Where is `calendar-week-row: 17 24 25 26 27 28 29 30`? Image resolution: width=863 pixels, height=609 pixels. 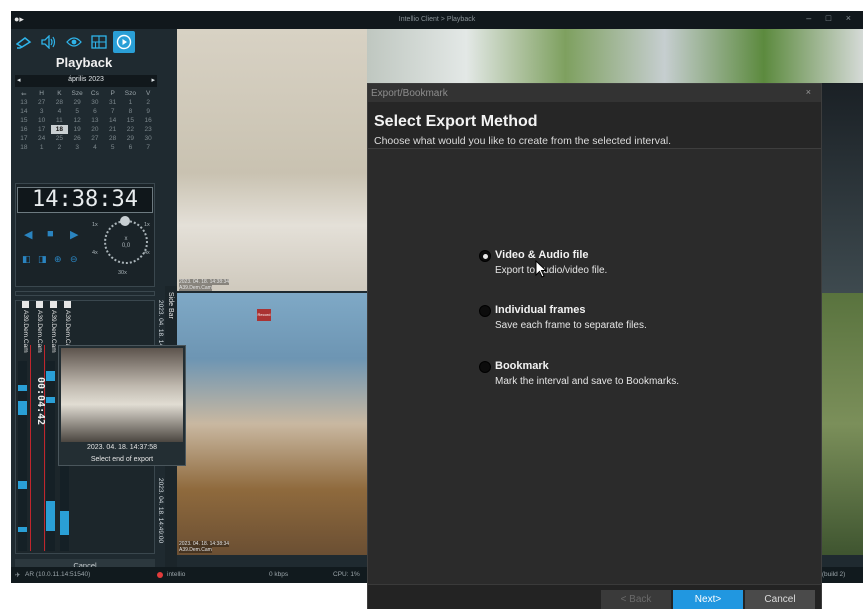
calendar-week-row: 17 24 25 26 27 28 29 30 is located at coordinates (86, 138).